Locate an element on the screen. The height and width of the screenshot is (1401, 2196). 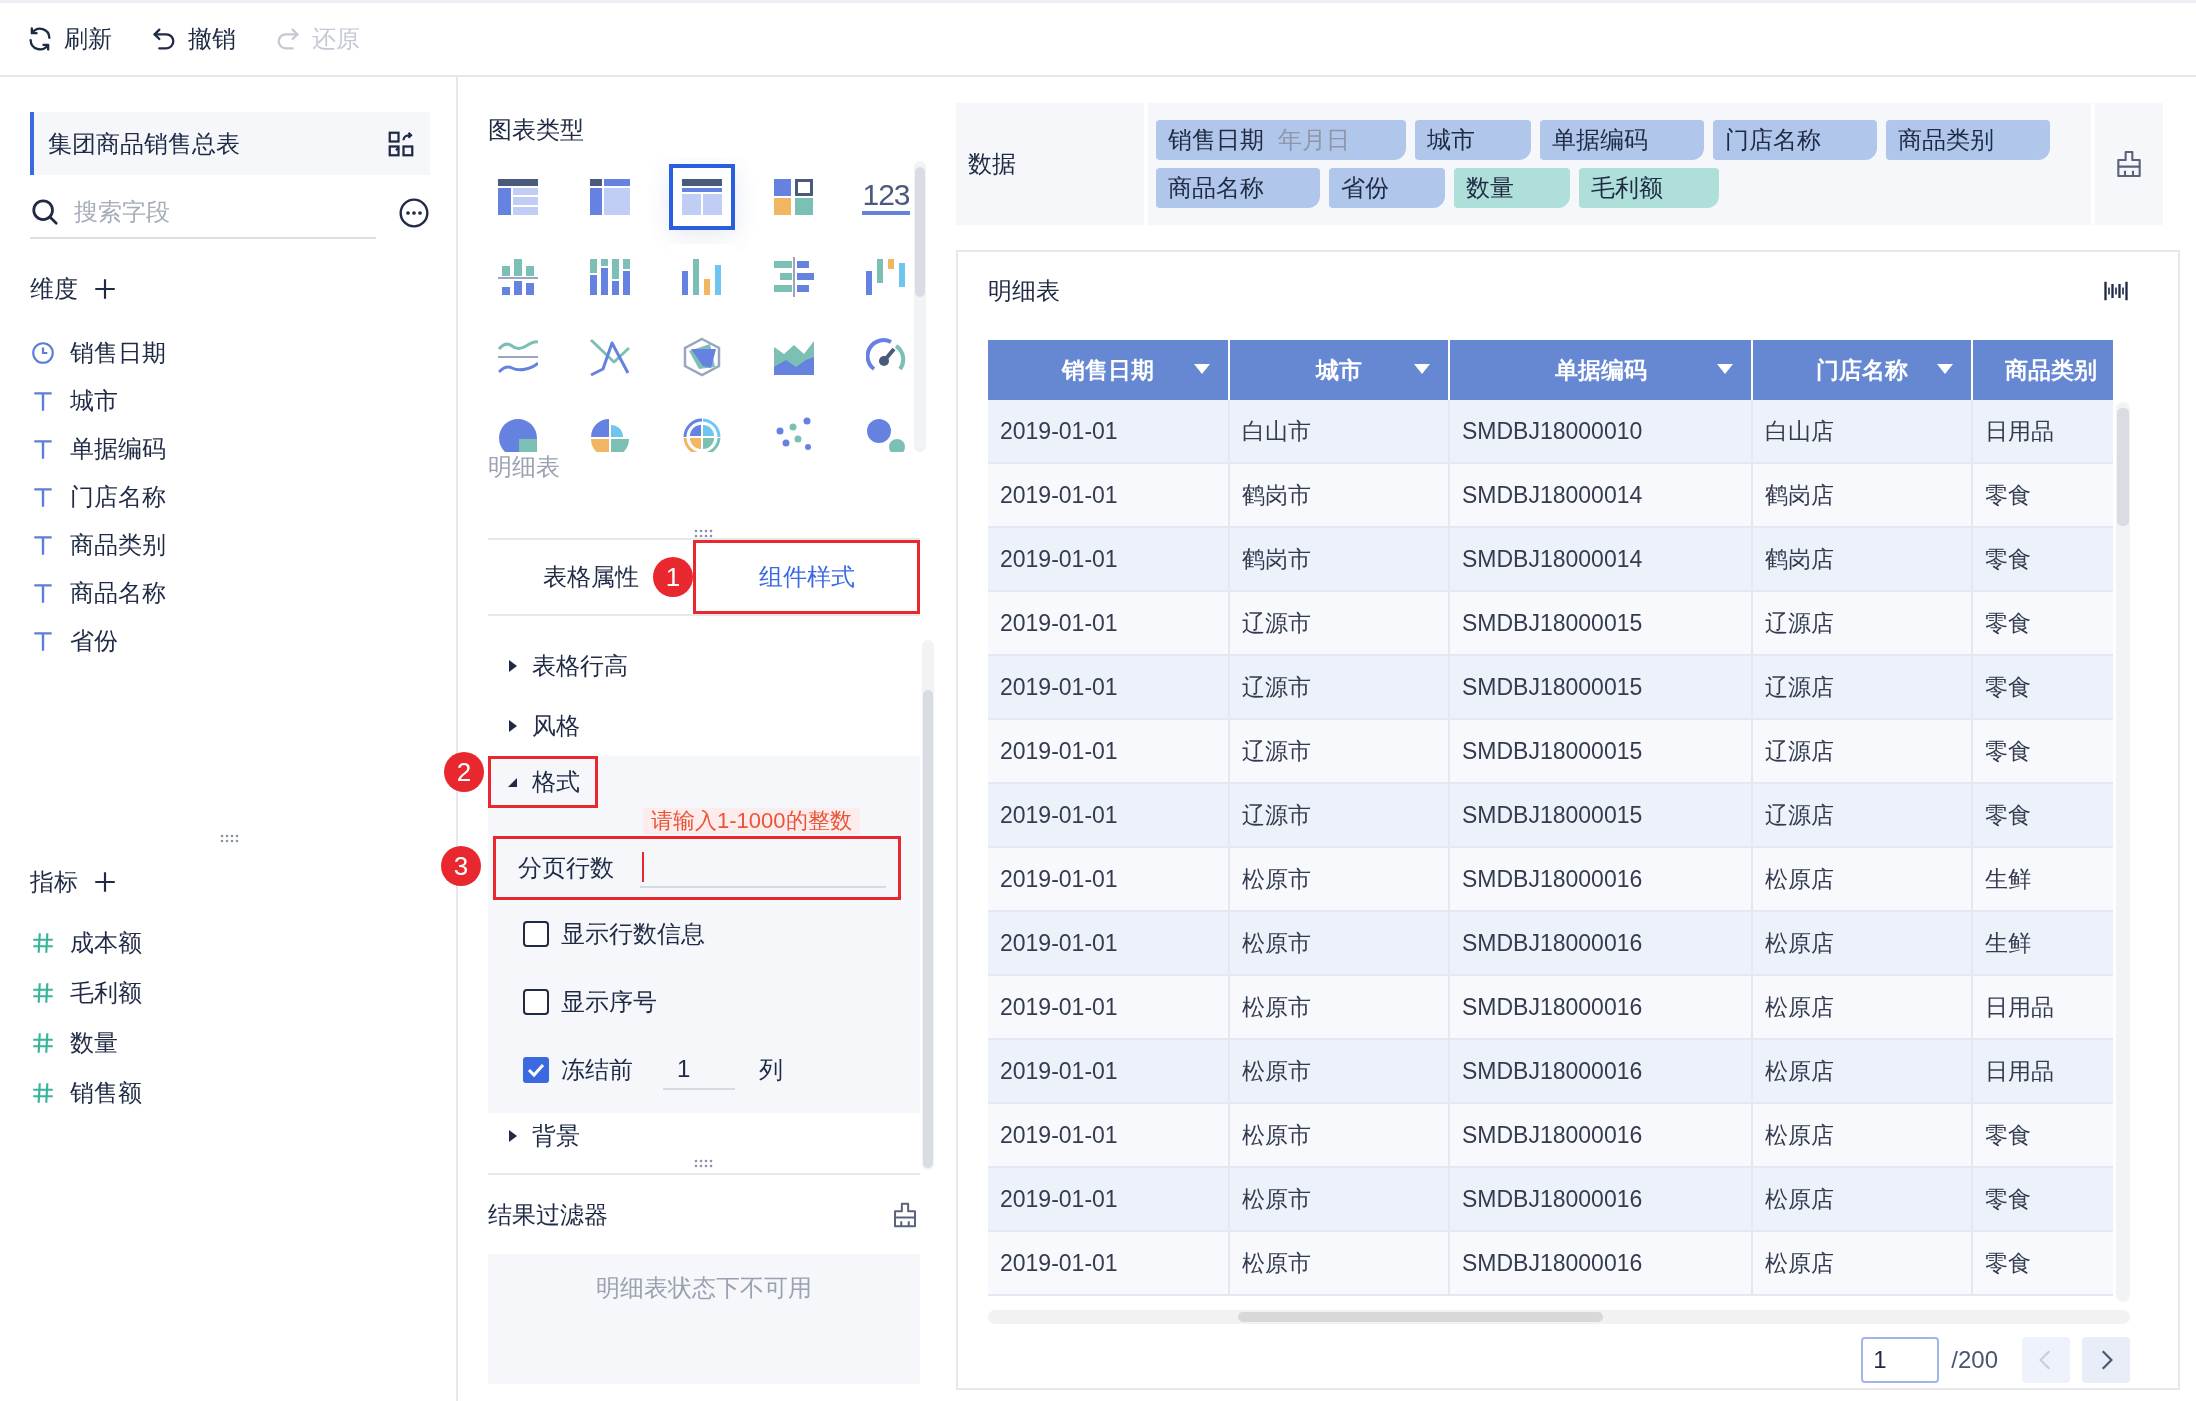
page-total: /200 is located at coordinates (1974, 1360).